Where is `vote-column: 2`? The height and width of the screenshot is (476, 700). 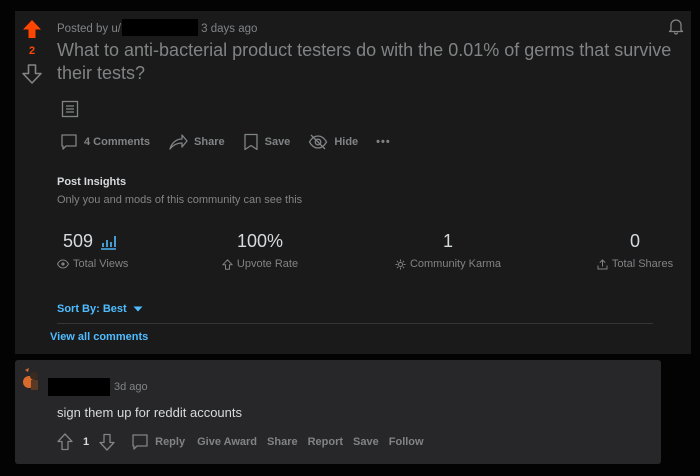 vote-column: 2 is located at coordinates (32, 51).